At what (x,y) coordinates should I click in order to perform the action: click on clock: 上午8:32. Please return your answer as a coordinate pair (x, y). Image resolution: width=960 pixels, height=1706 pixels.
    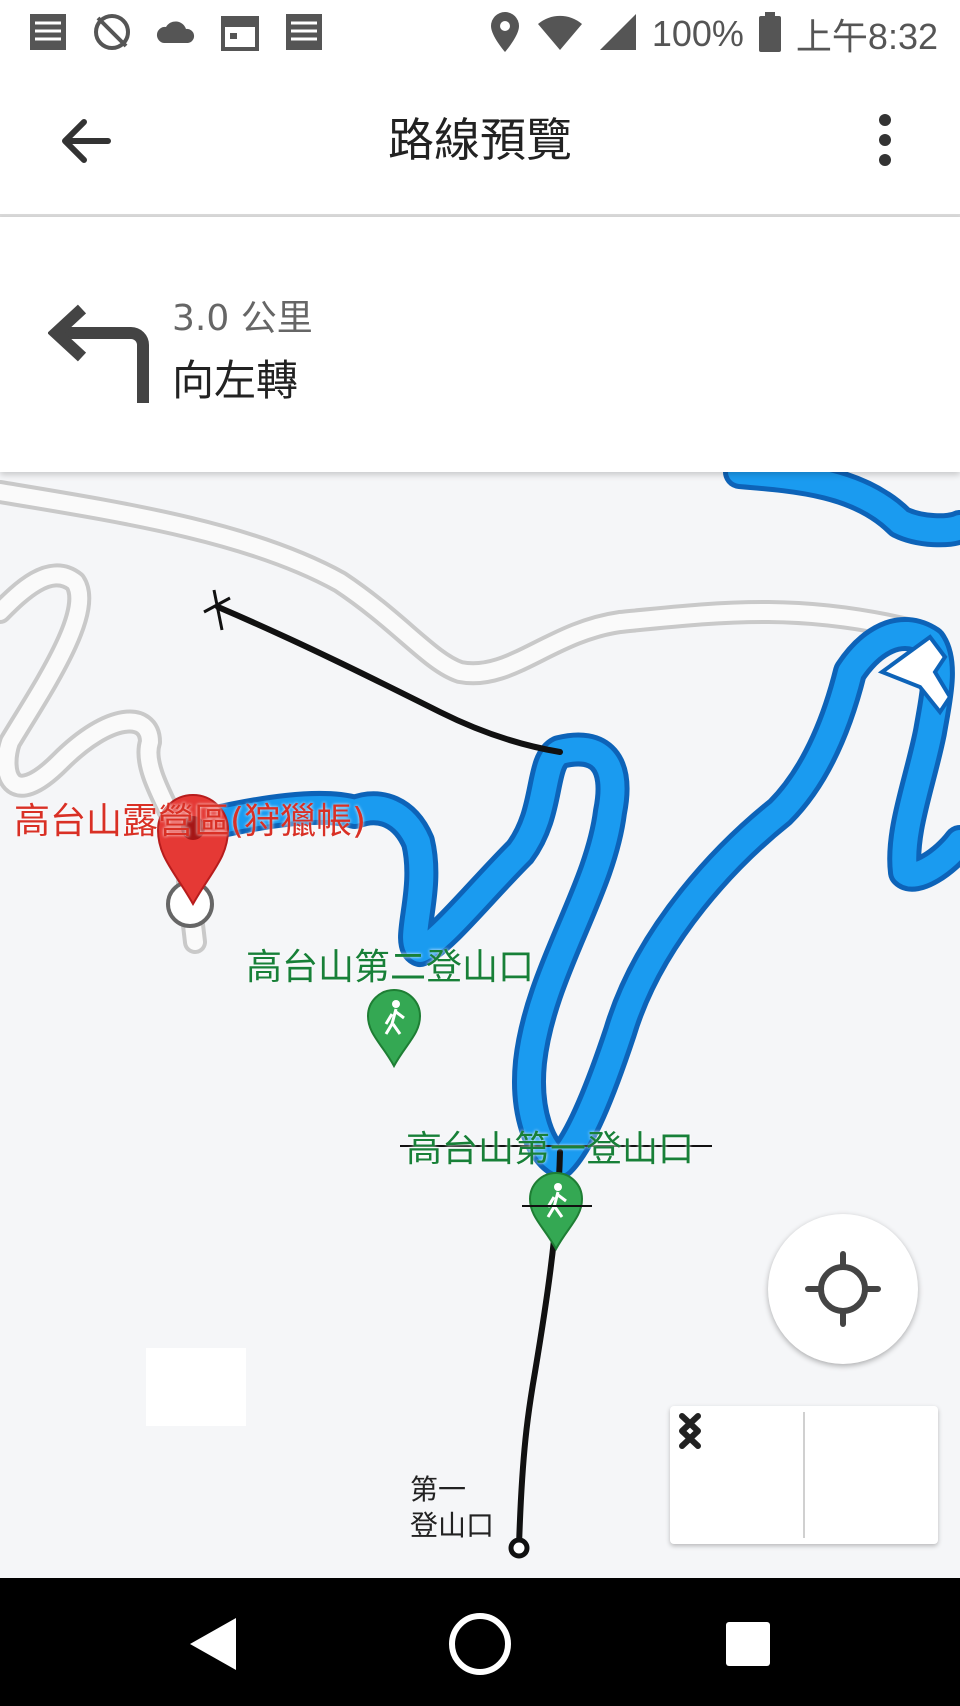
    Looking at the image, I should click on (866, 36).